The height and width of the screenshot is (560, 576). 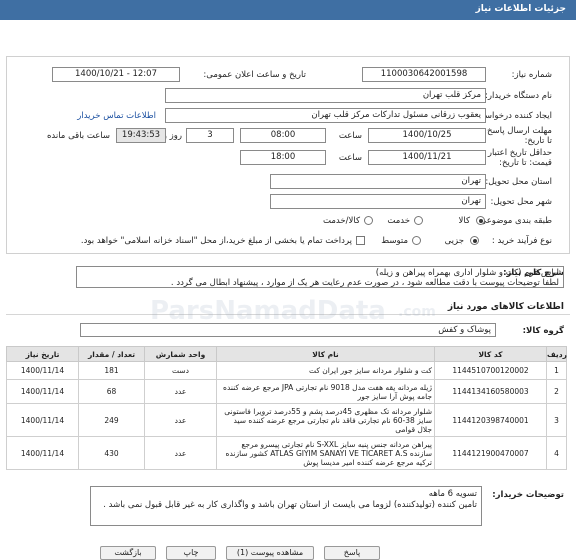 I want to click on cell-code: 1144510700120002, so click(x=490, y=370).